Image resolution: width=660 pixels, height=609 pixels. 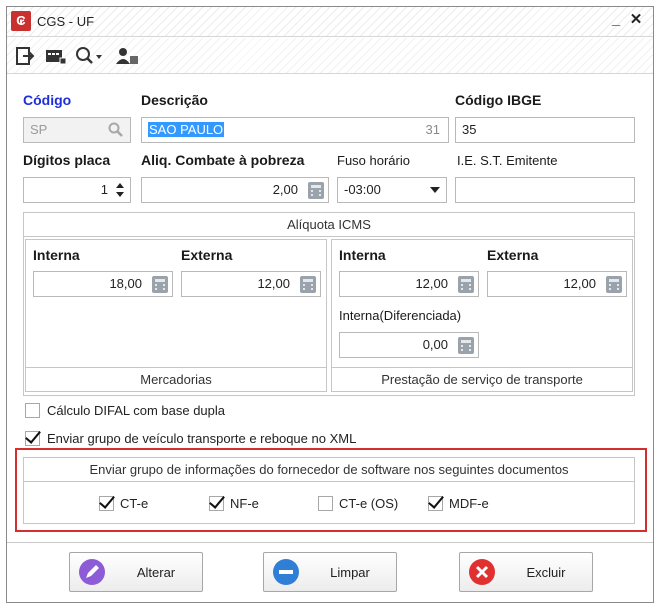 I want to click on merc-interna-field: 18,00, so click(x=103, y=284).